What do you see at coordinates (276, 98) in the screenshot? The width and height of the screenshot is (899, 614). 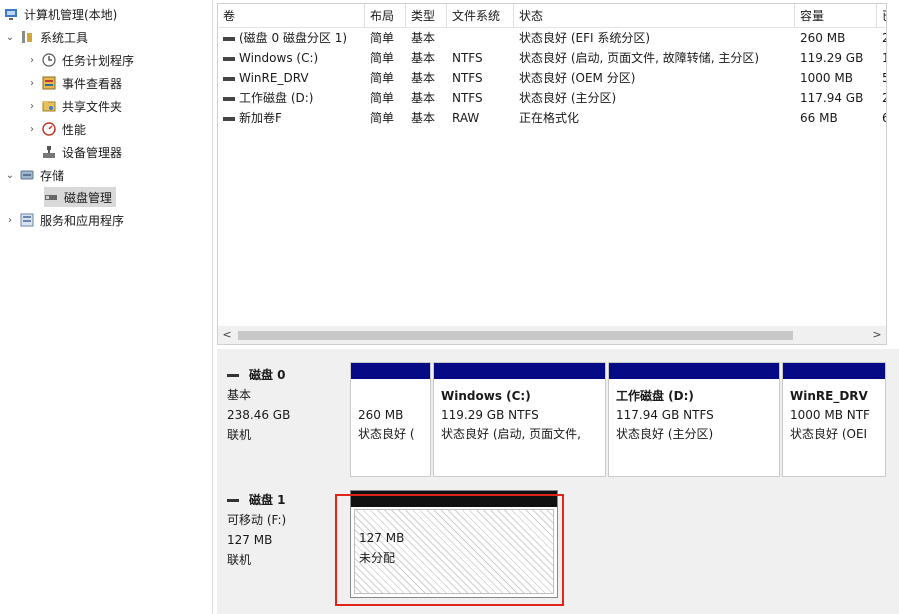 I see `volume-name: 工作磁盘 (D:)` at bounding box center [276, 98].